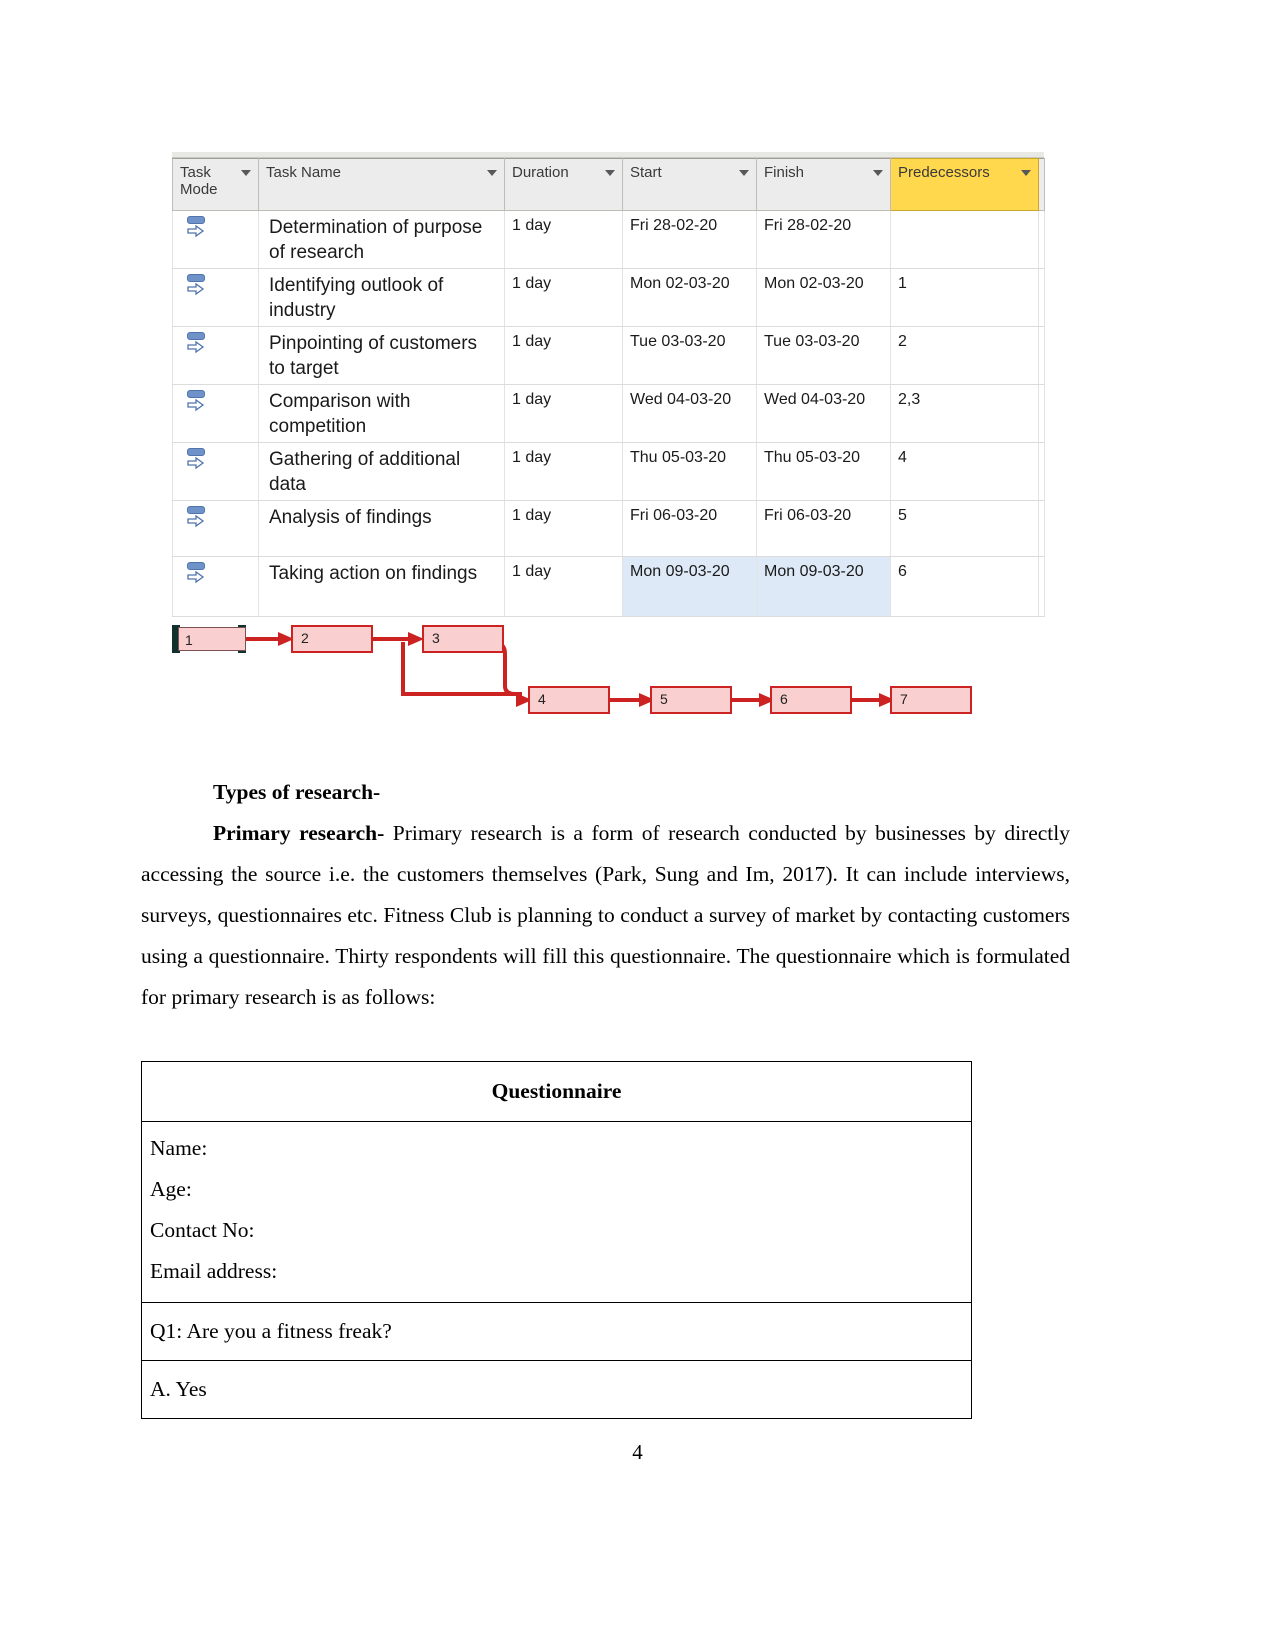  I want to click on cell-finish: Wed 04-03-20, so click(823, 413).